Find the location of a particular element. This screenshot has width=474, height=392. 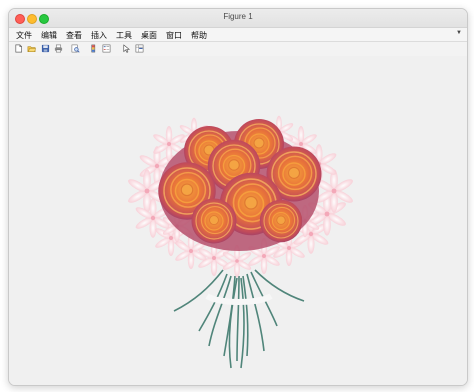

menu-bar: 文件 编辑 查看 插入 工具 桌面 窗口 帮助 ▼ is located at coordinates (238, 35).